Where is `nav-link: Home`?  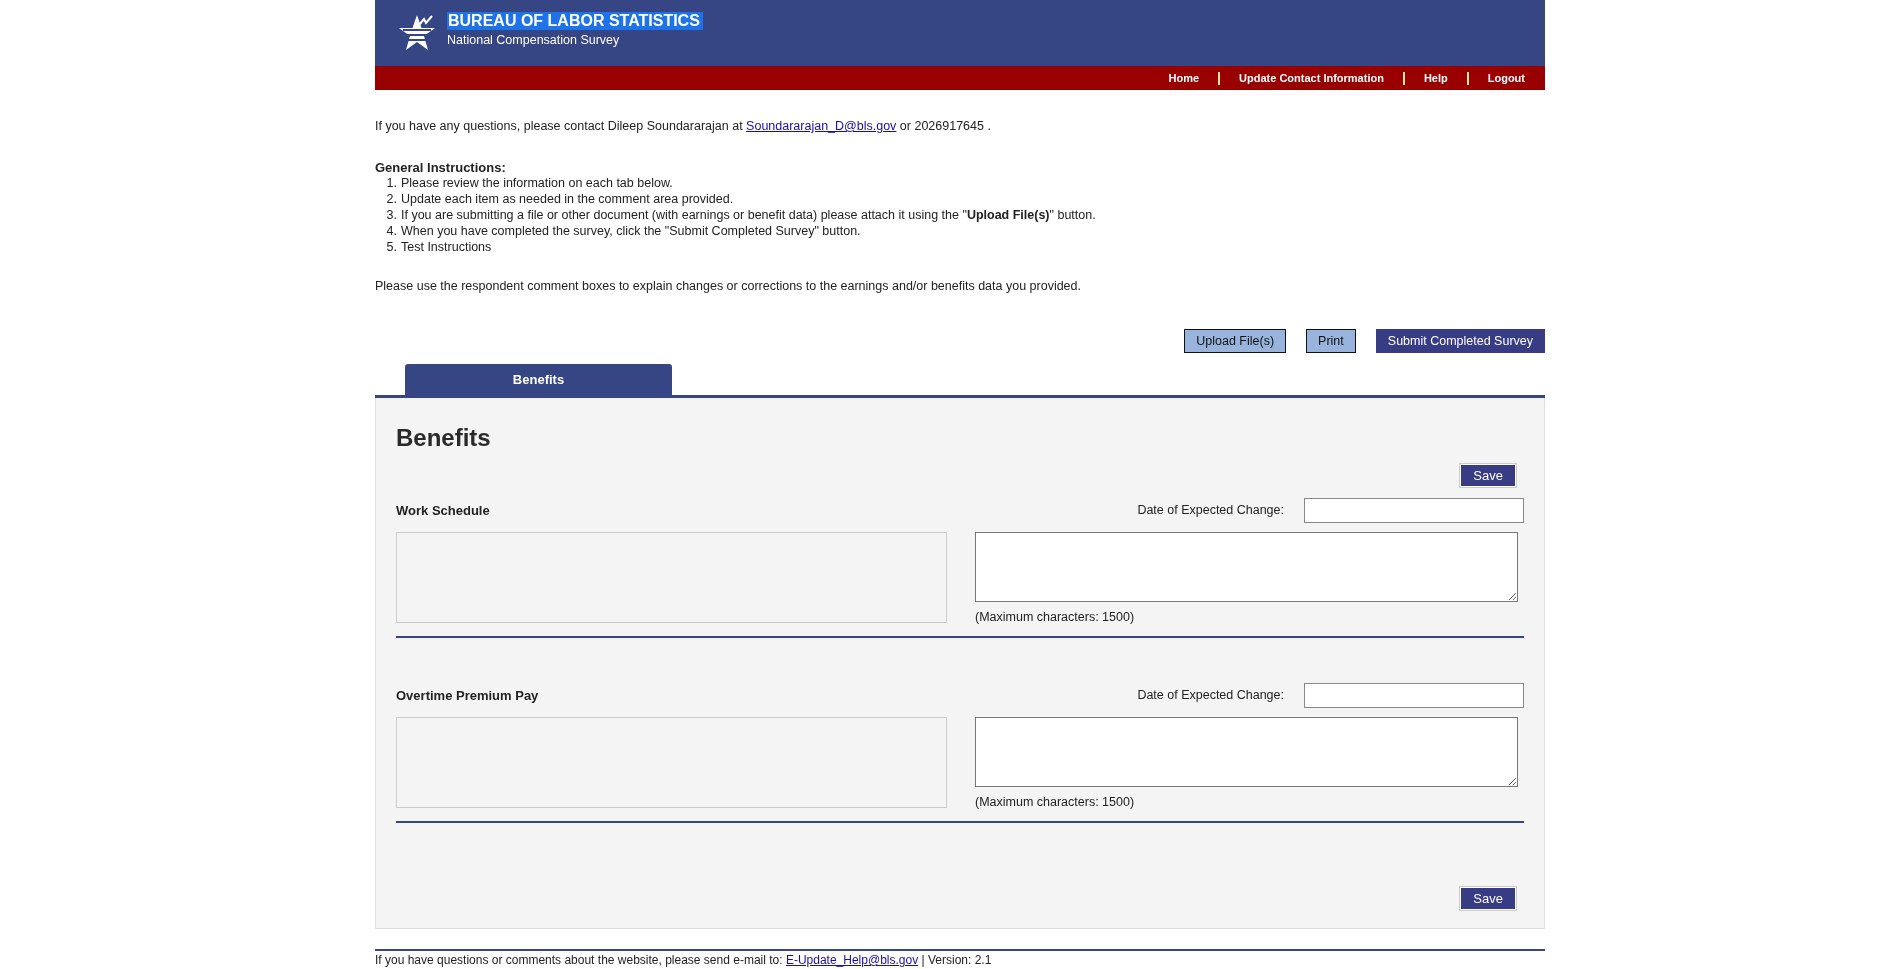
nav-link: Home is located at coordinates (1184, 78).